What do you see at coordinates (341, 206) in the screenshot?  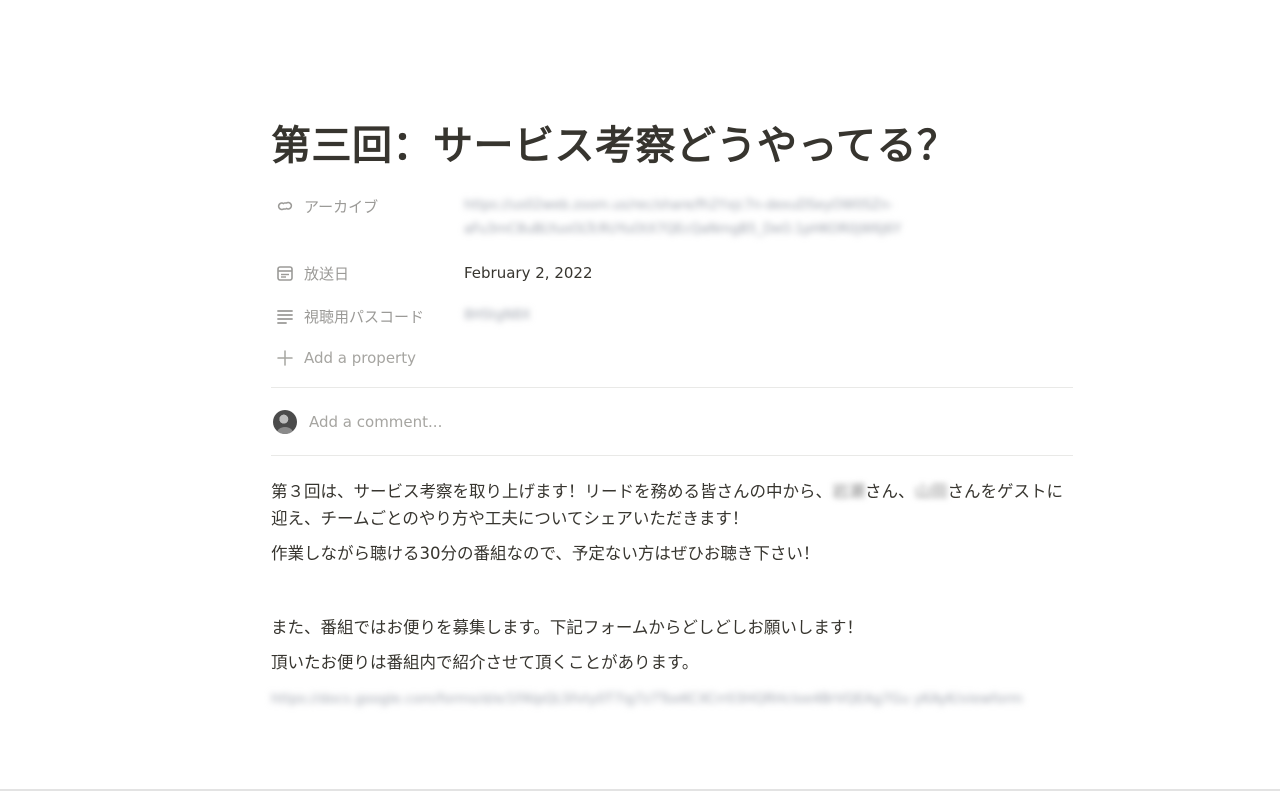 I see `property-archive-label: アーカイブ` at bounding box center [341, 206].